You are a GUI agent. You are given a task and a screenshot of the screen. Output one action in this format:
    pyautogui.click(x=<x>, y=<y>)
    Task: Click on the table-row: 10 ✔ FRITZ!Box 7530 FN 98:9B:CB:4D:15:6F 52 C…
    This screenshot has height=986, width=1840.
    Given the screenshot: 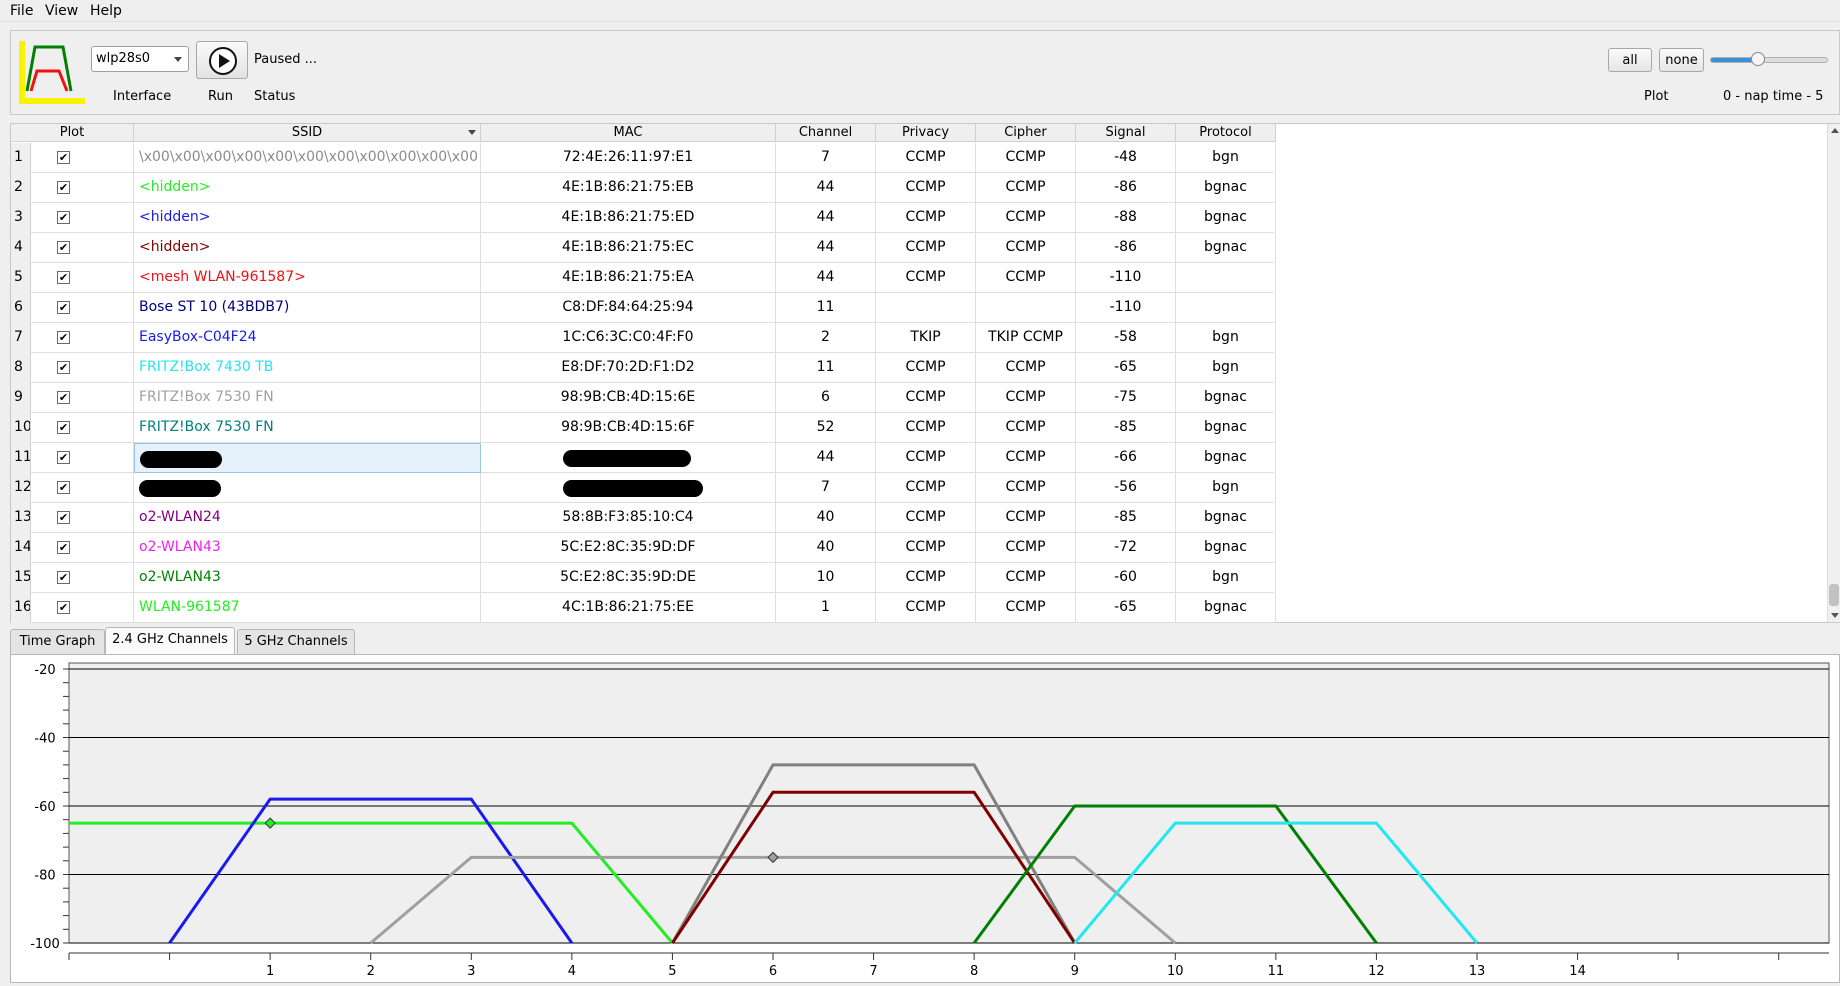 What is the action you would take?
    pyautogui.click(x=643, y=428)
    